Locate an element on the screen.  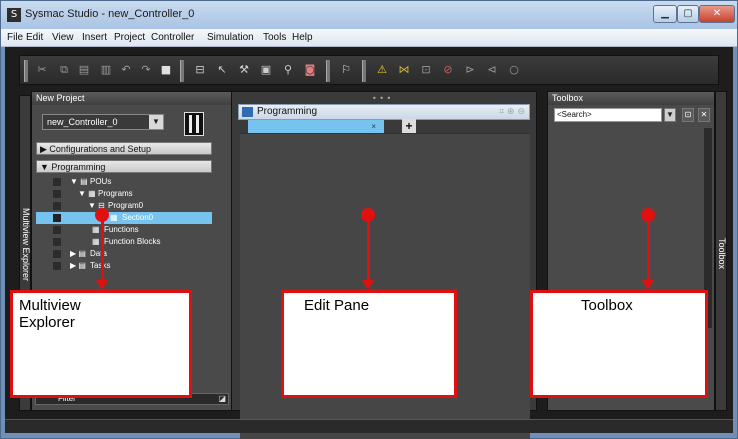
tree-item-label: POUs is located at coordinates (101, 181).